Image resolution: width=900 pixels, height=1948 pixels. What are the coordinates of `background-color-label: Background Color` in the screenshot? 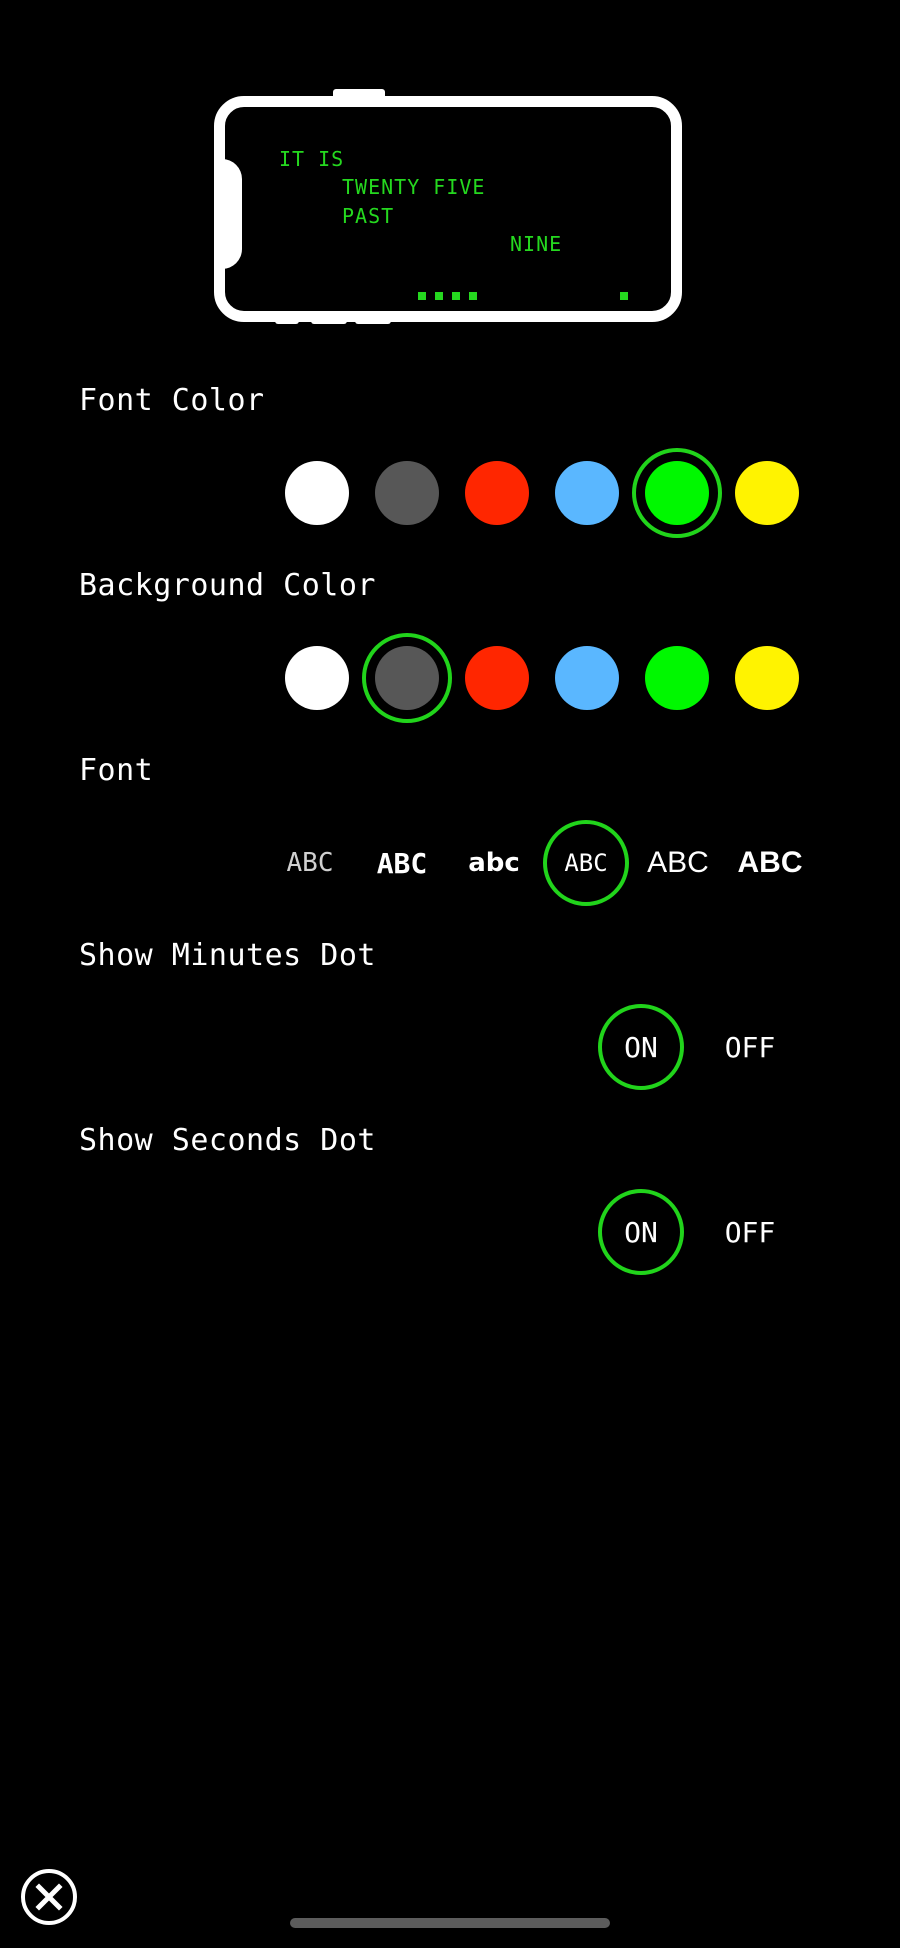 It's located at (227, 585).